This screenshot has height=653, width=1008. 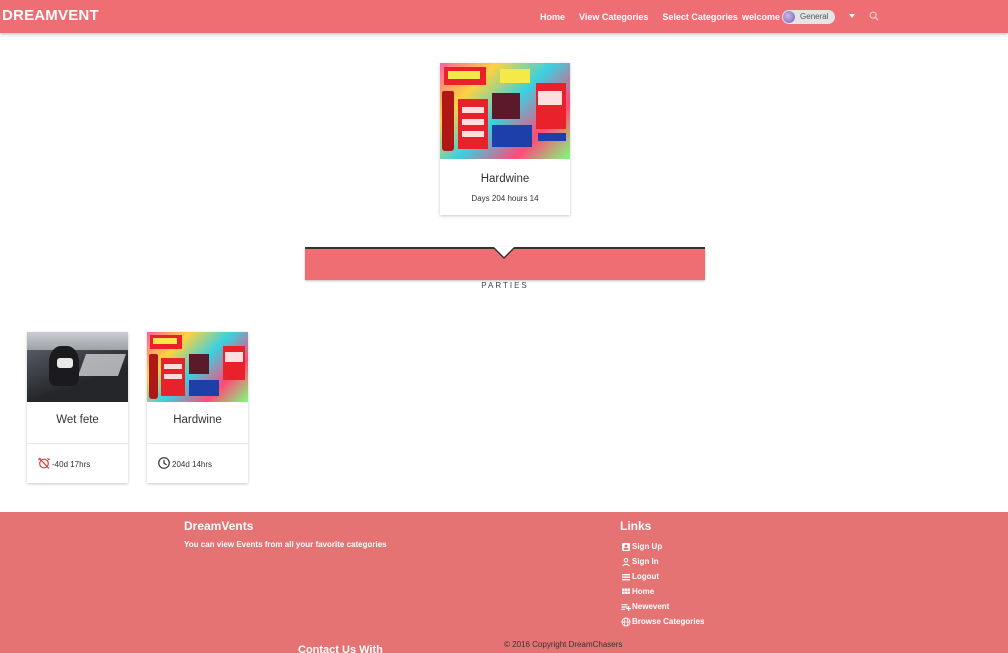 I want to click on alarm-off-icon, so click(x=44, y=463).